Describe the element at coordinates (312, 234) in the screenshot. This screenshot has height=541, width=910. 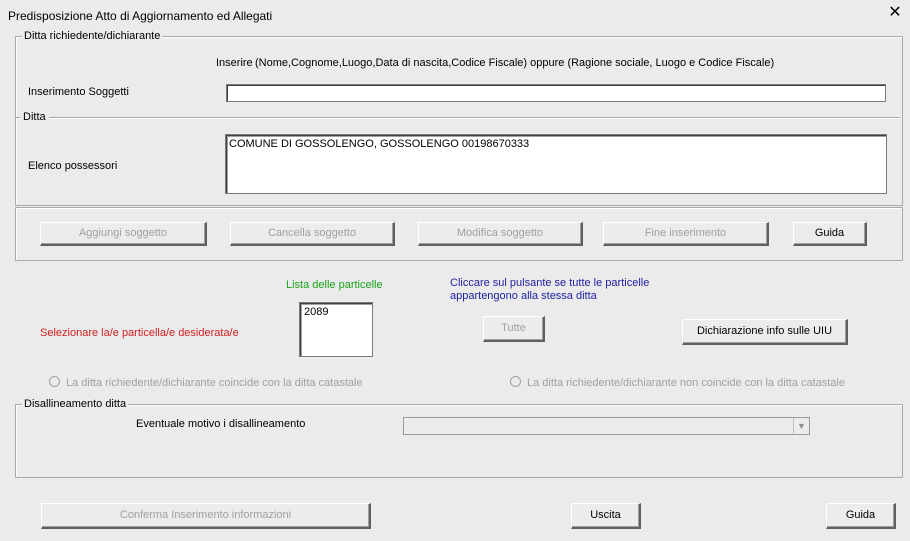
I see `cancella-soggetto-button: Cancella soggetto` at that location.